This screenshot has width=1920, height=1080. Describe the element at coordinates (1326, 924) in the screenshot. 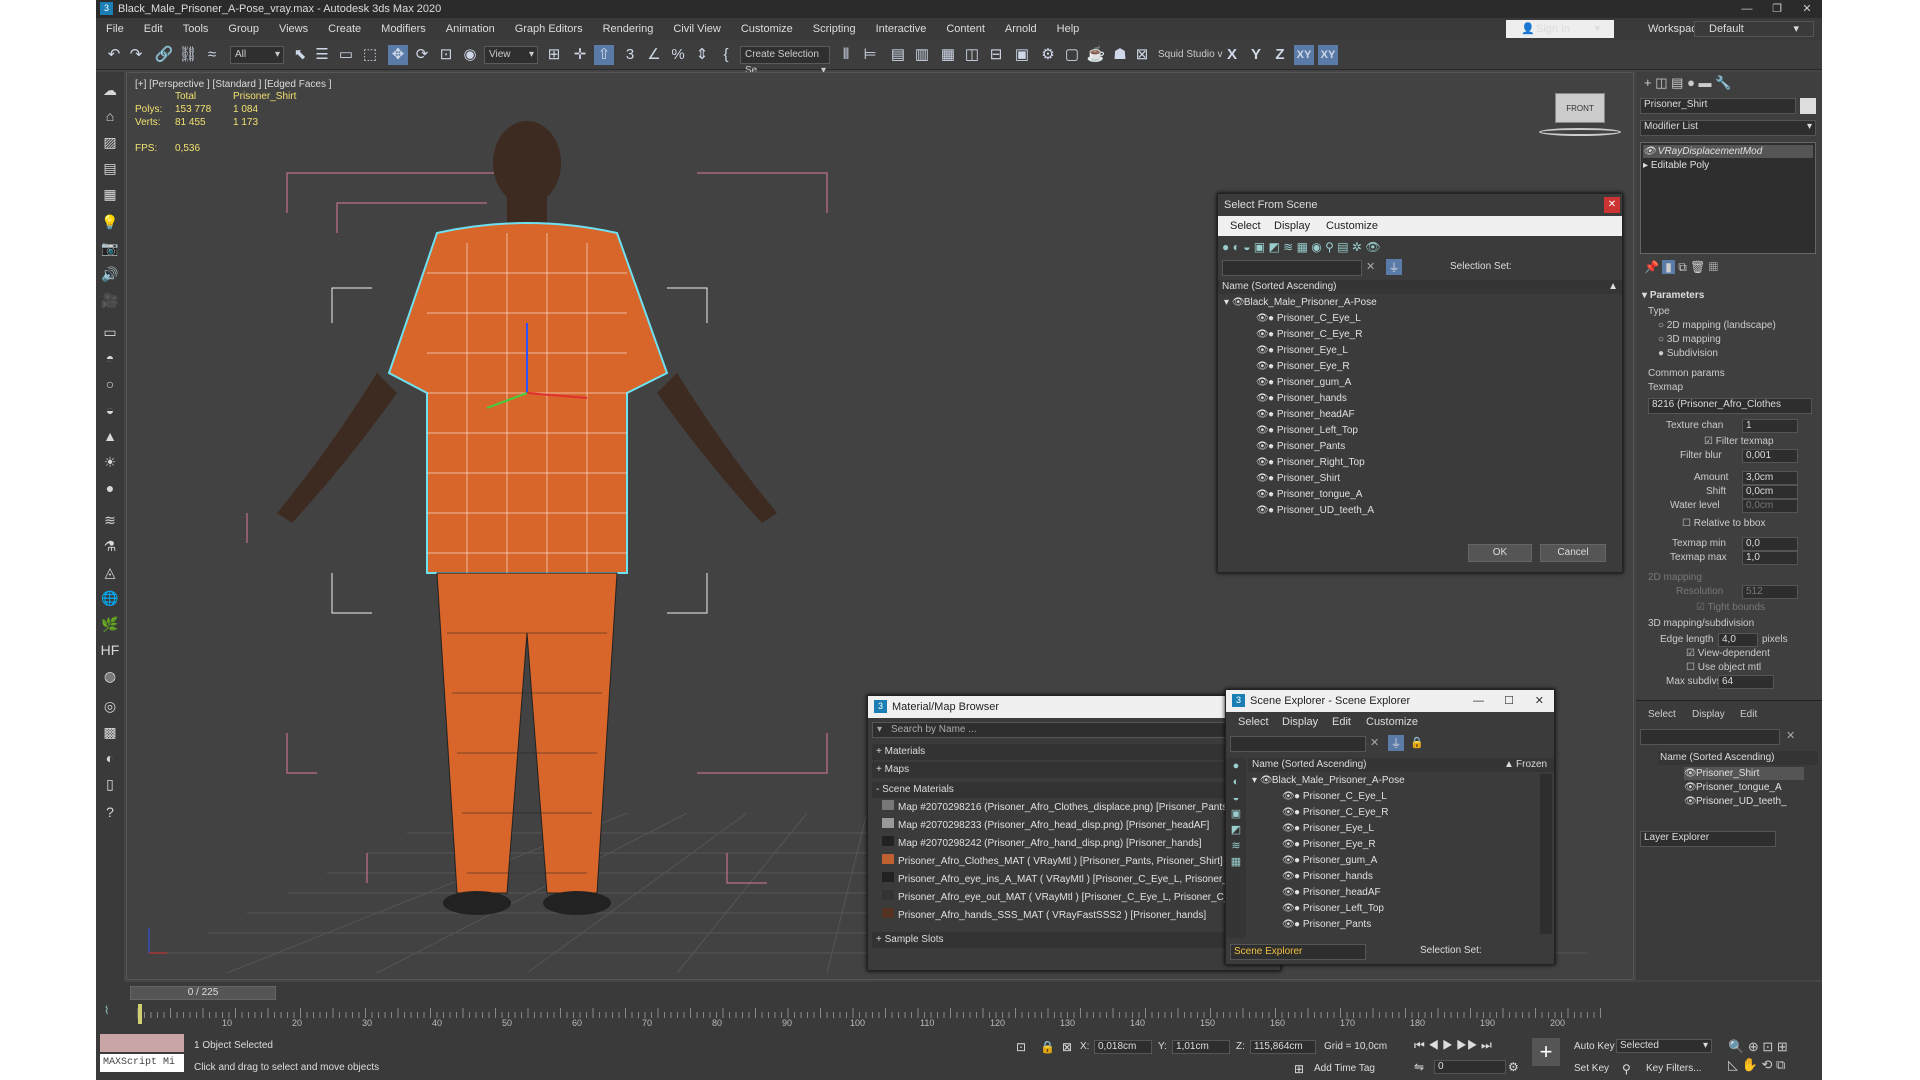

I see `se-item-row: 👁● Prisoner_Pants` at that location.